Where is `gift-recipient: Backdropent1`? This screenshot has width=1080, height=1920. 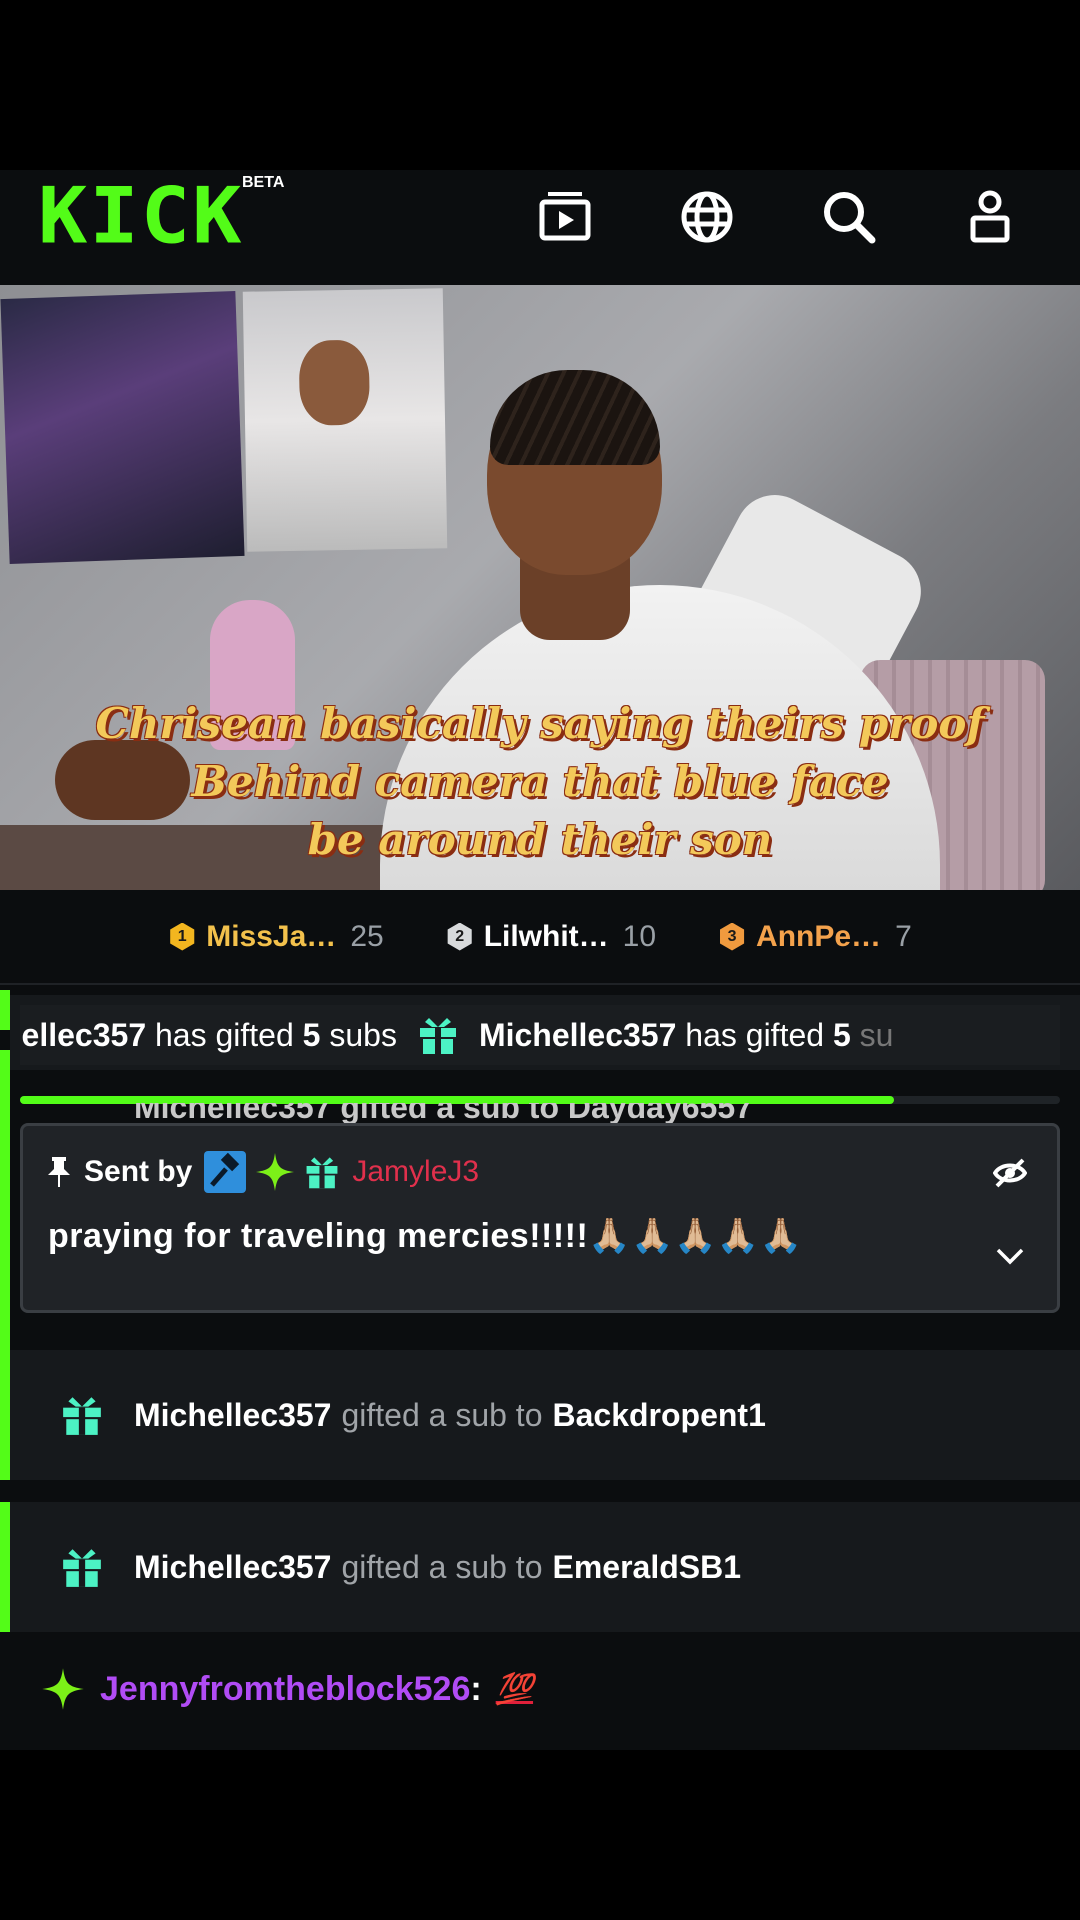 gift-recipient: Backdropent1 is located at coordinates (658, 1415).